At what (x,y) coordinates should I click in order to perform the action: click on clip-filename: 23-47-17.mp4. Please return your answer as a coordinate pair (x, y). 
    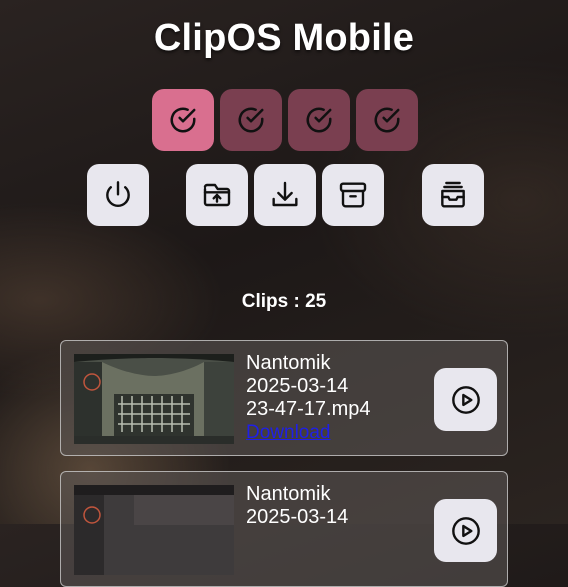
    Looking at the image, I should click on (308, 409).